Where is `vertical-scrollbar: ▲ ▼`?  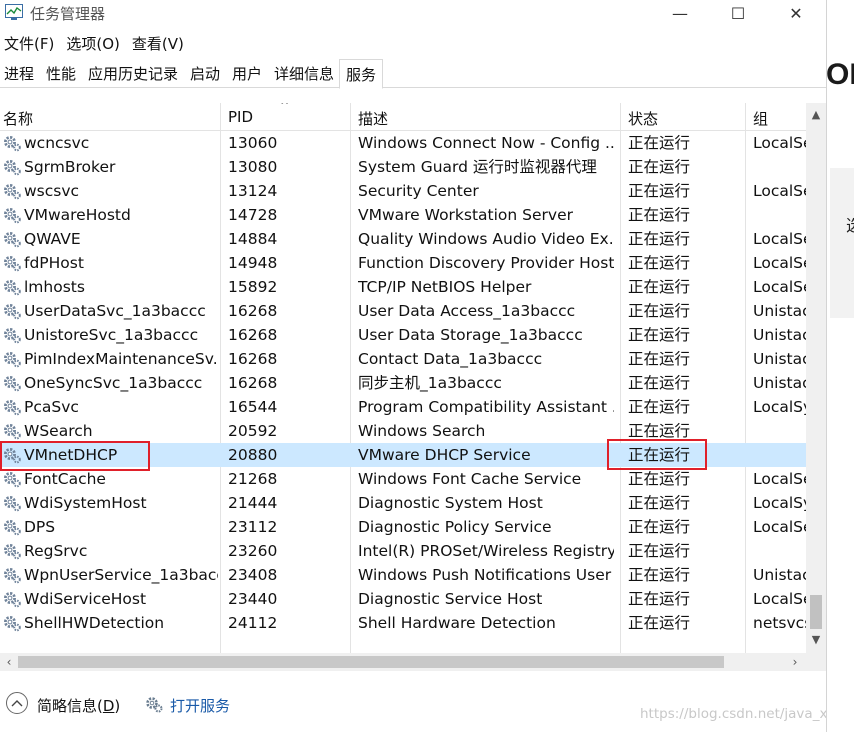
vertical-scrollbar: ▲ ▼ is located at coordinates (816, 378).